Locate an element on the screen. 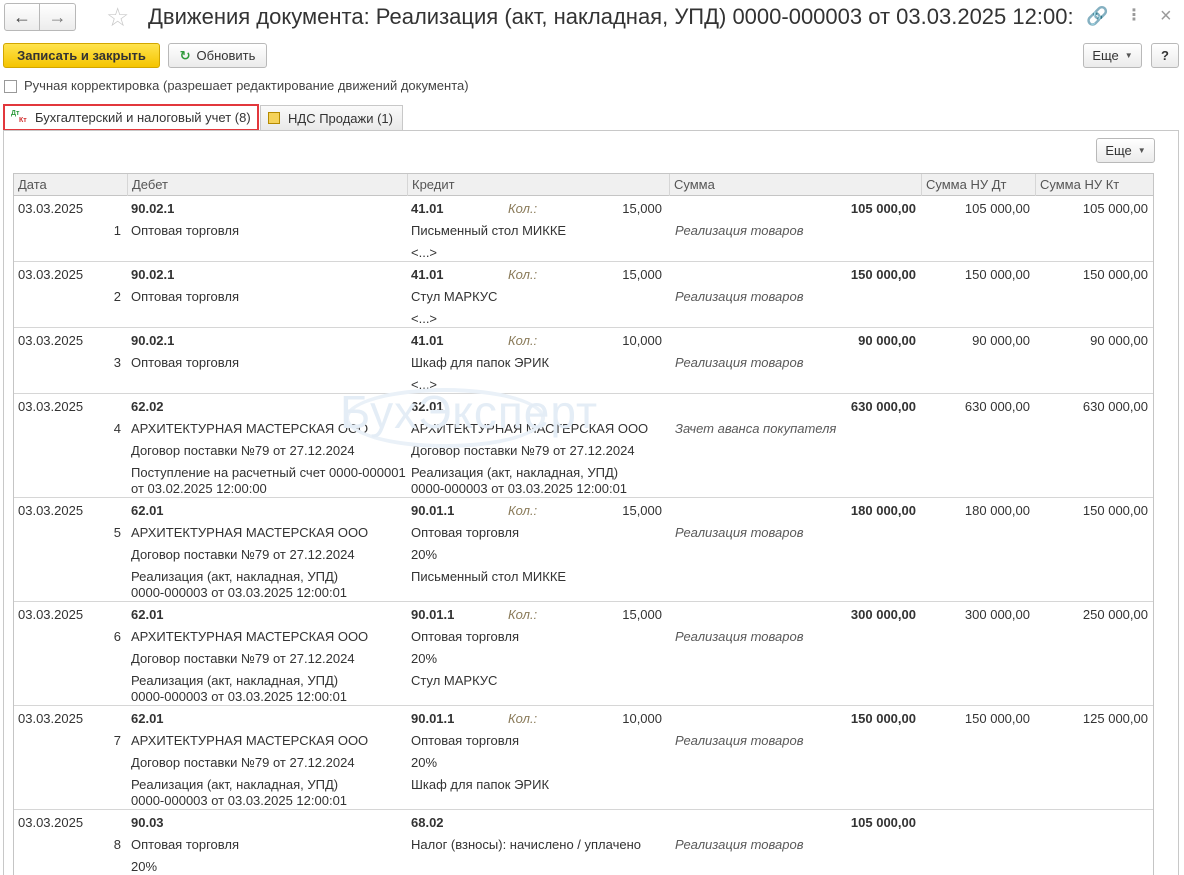 The height and width of the screenshot is (875, 1184). manual-edit-checkbox is located at coordinates (10, 86).